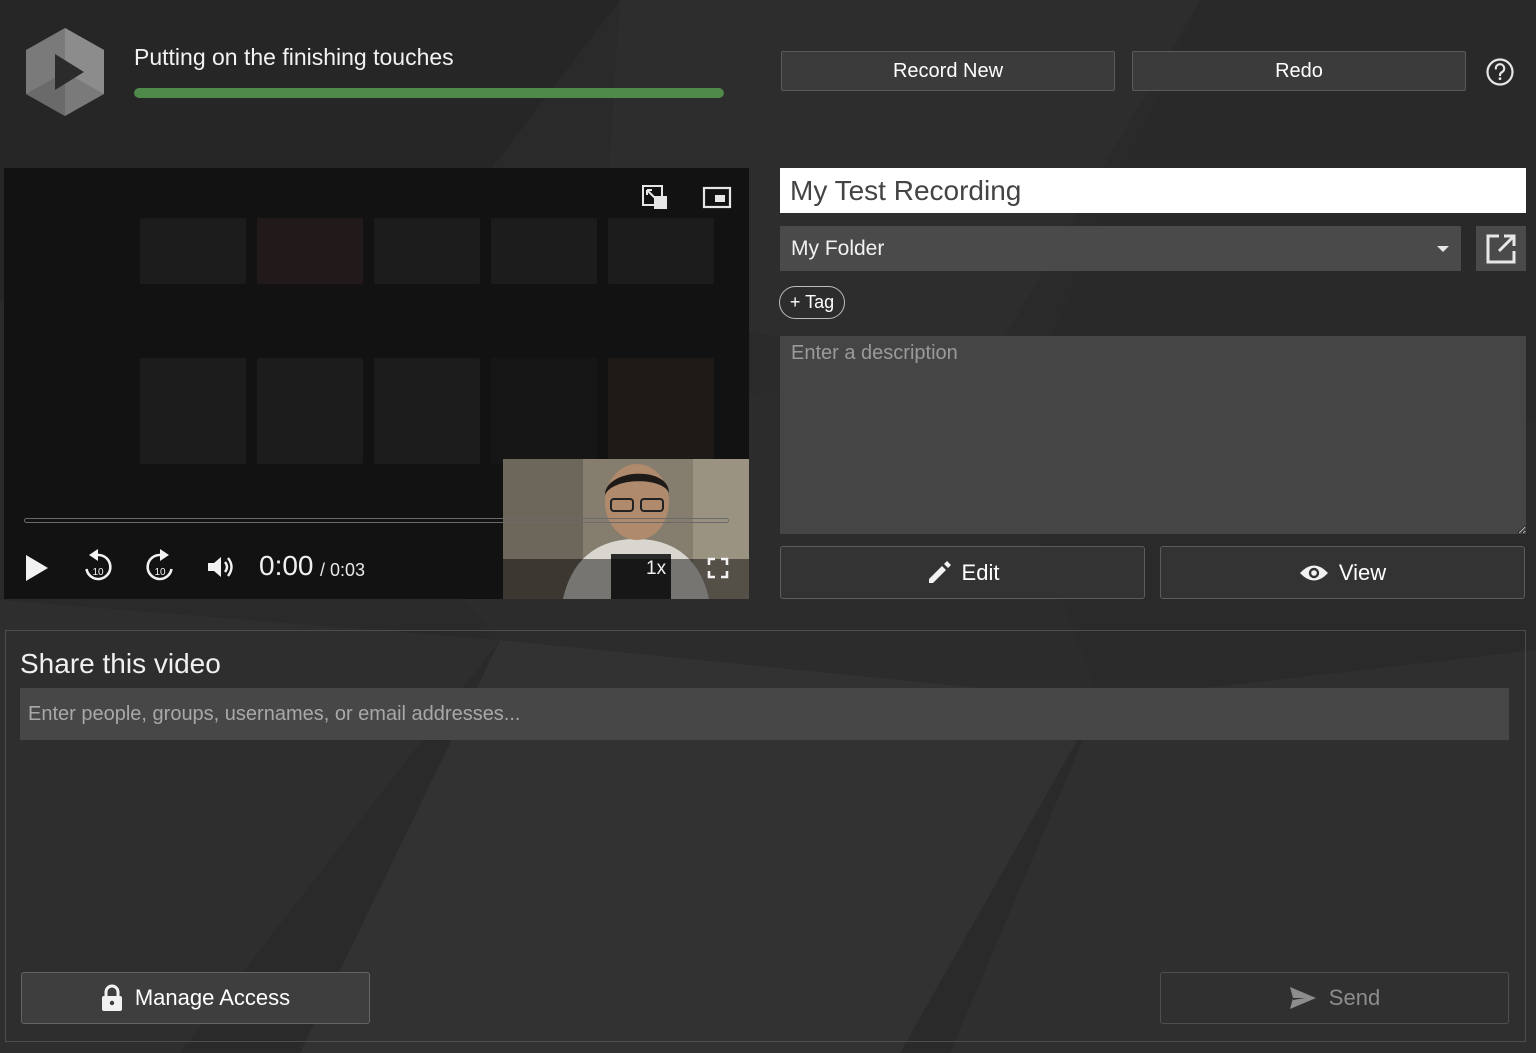 The image size is (1536, 1053). What do you see at coordinates (65, 72) in the screenshot?
I see `app-logo` at bounding box center [65, 72].